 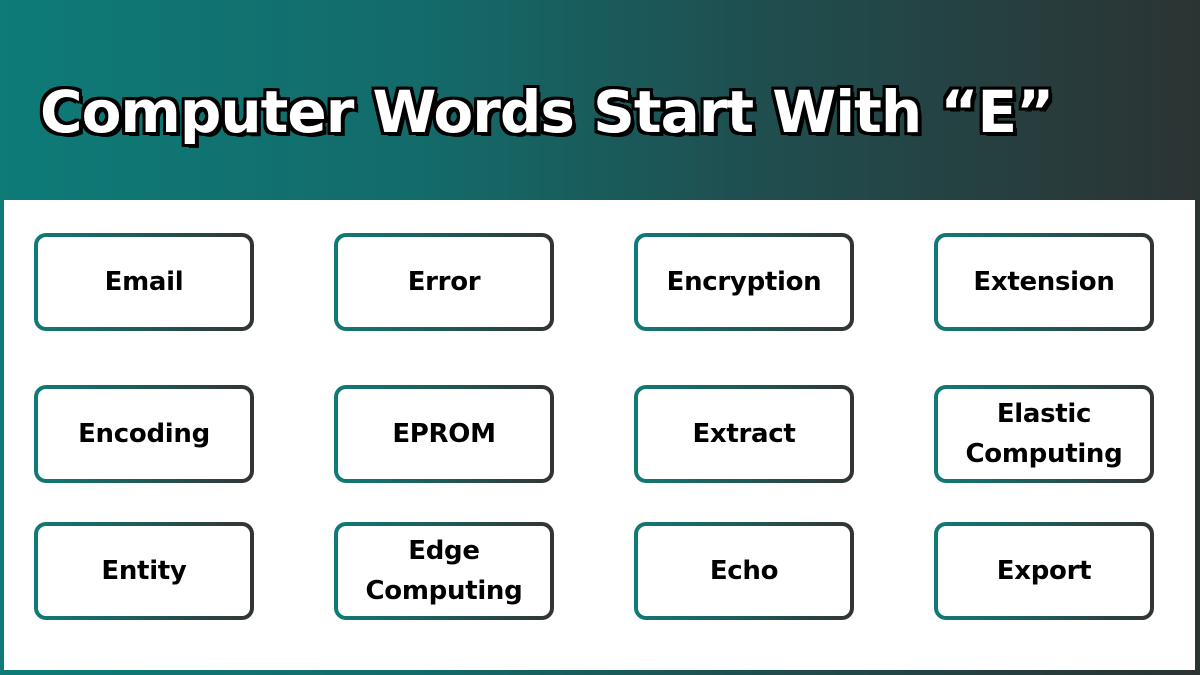 I want to click on word-card-elastic-computing: Elastic Computing, so click(x=1044, y=434).